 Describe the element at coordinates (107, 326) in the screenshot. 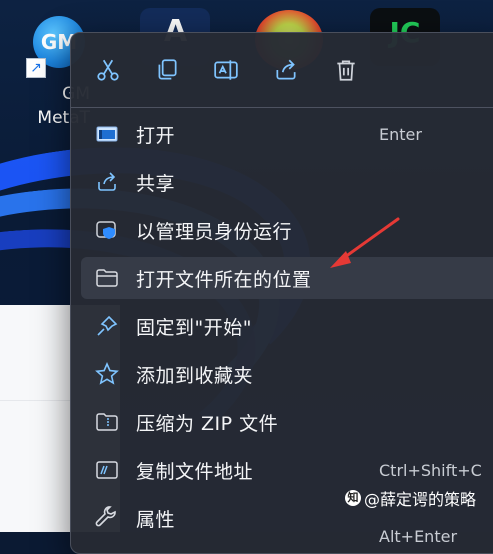

I see `pin-icon` at that location.